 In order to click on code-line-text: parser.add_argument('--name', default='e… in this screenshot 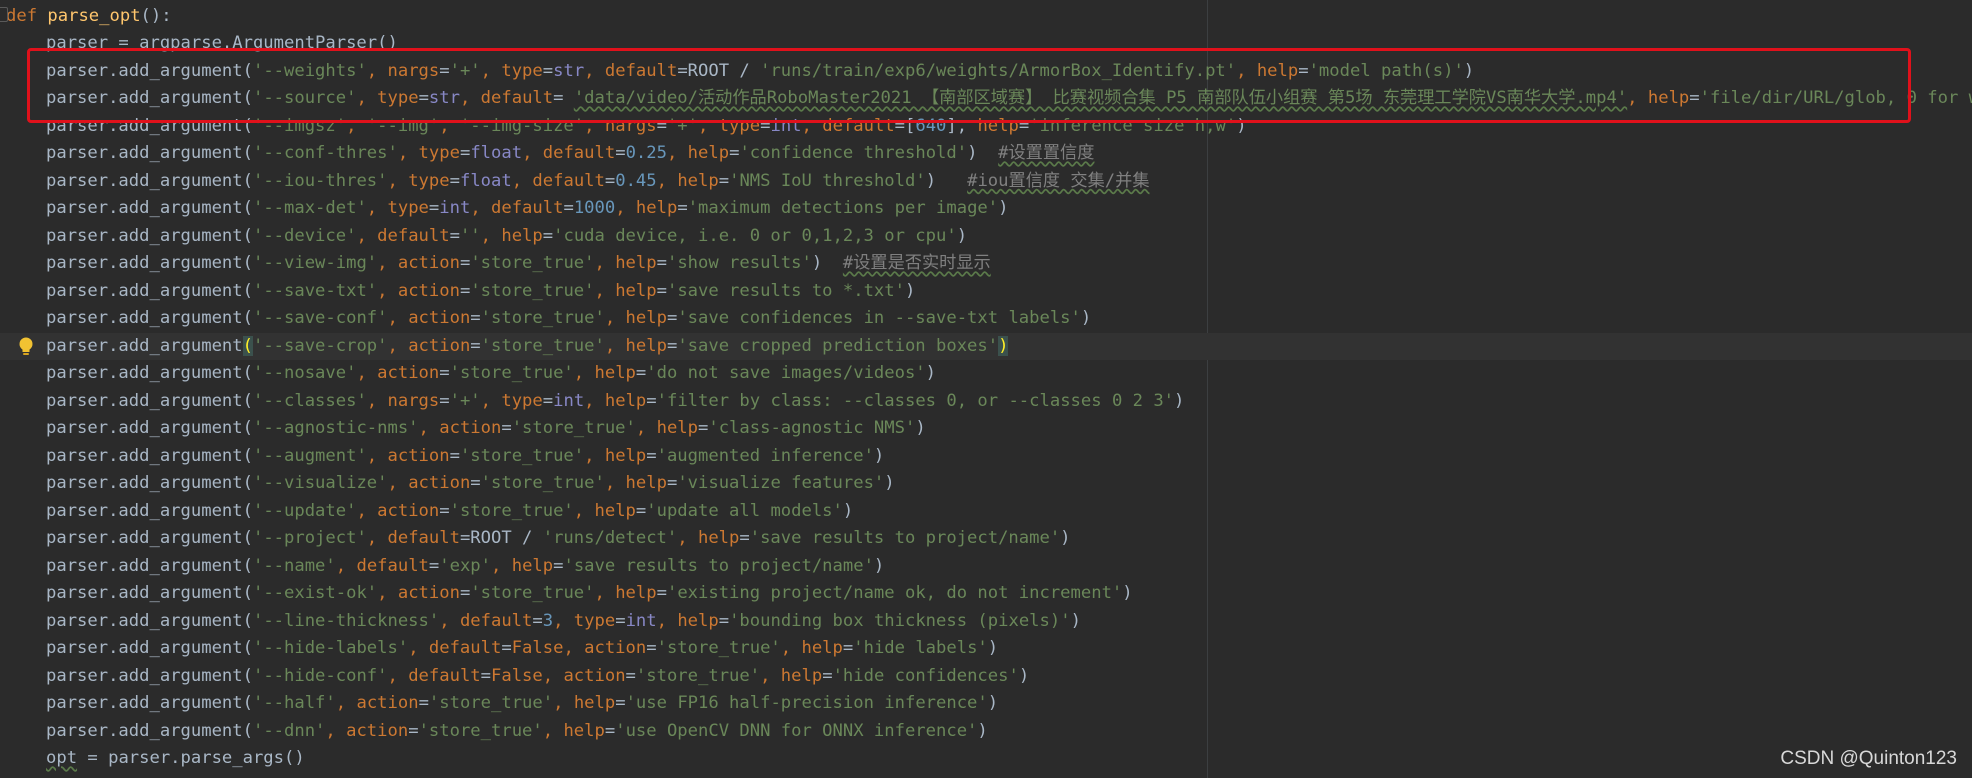, I will do `click(465, 567)`.